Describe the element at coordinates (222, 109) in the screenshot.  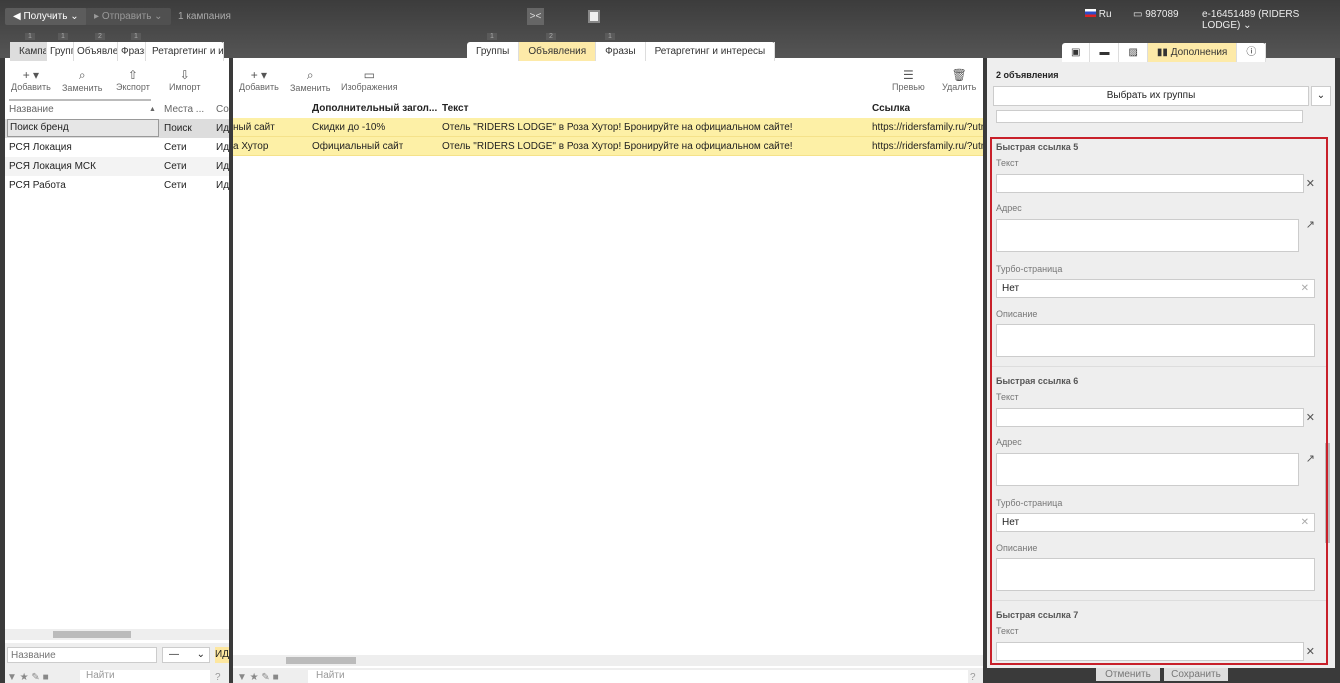
I see `column-header-status: Со` at that location.